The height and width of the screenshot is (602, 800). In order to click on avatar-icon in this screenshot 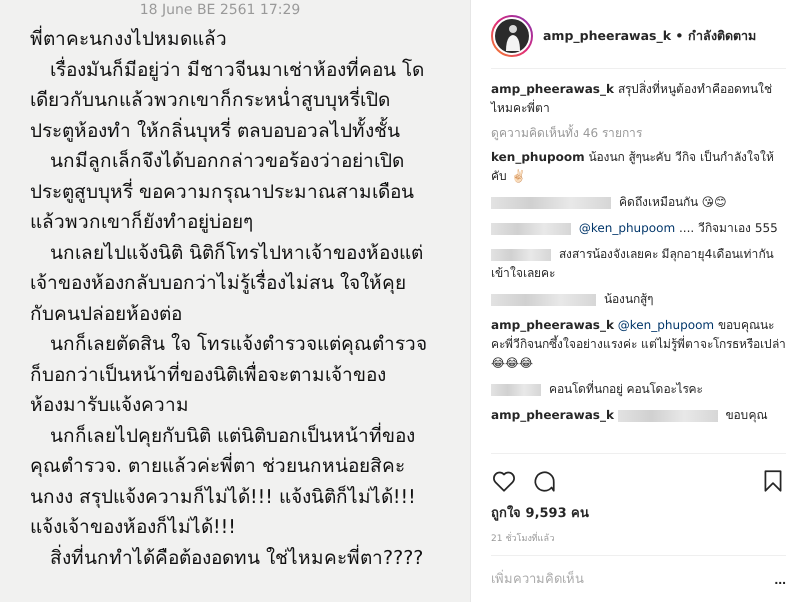, I will do `click(512, 36)`.